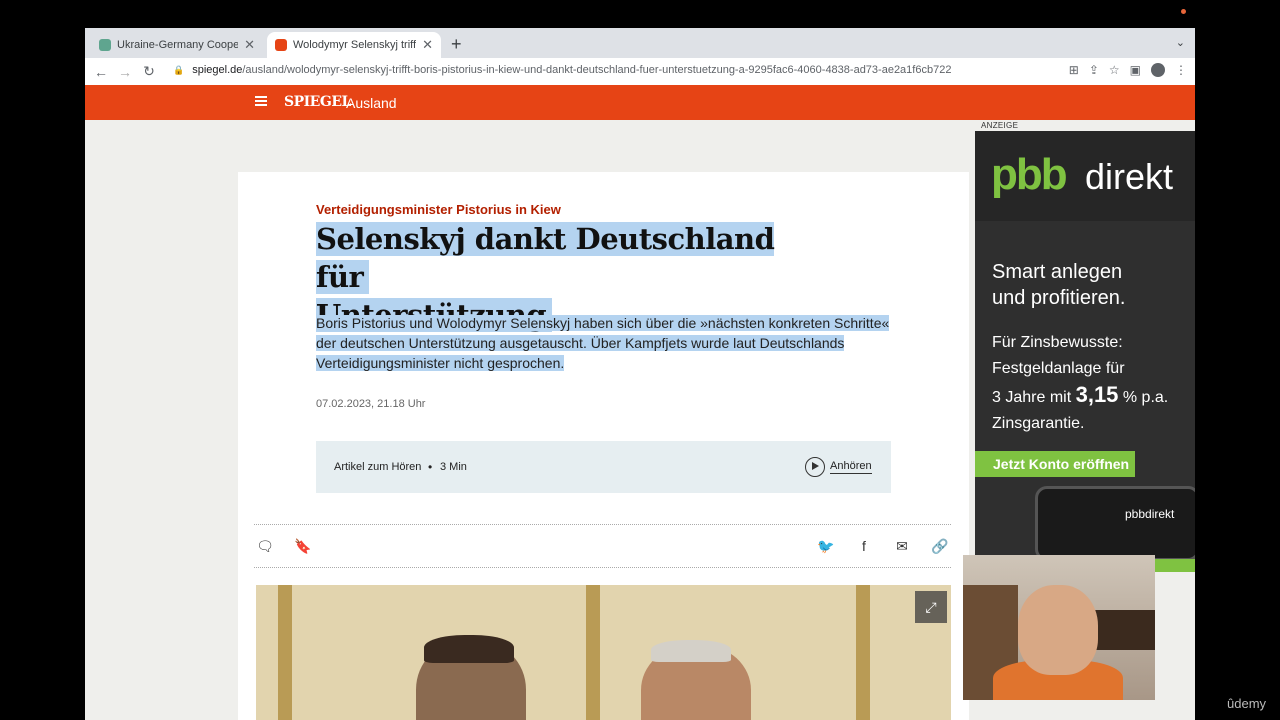  What do you see at coordinates (1029, 174) in the screenshot?
I see `ad-logo-pbb: pbb` at bounding box center [1029, 174].